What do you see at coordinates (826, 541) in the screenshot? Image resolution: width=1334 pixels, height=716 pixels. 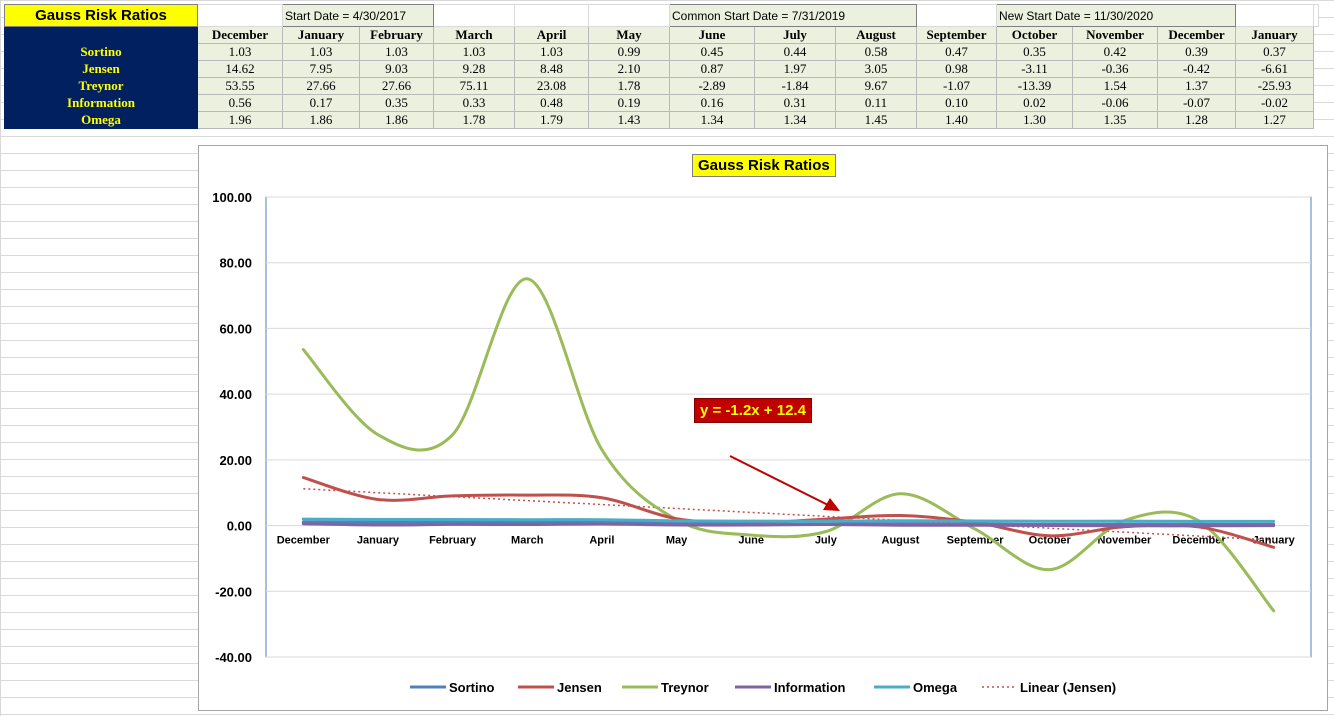 I see `x-tick-label: July` at bounding box center [826, 541].